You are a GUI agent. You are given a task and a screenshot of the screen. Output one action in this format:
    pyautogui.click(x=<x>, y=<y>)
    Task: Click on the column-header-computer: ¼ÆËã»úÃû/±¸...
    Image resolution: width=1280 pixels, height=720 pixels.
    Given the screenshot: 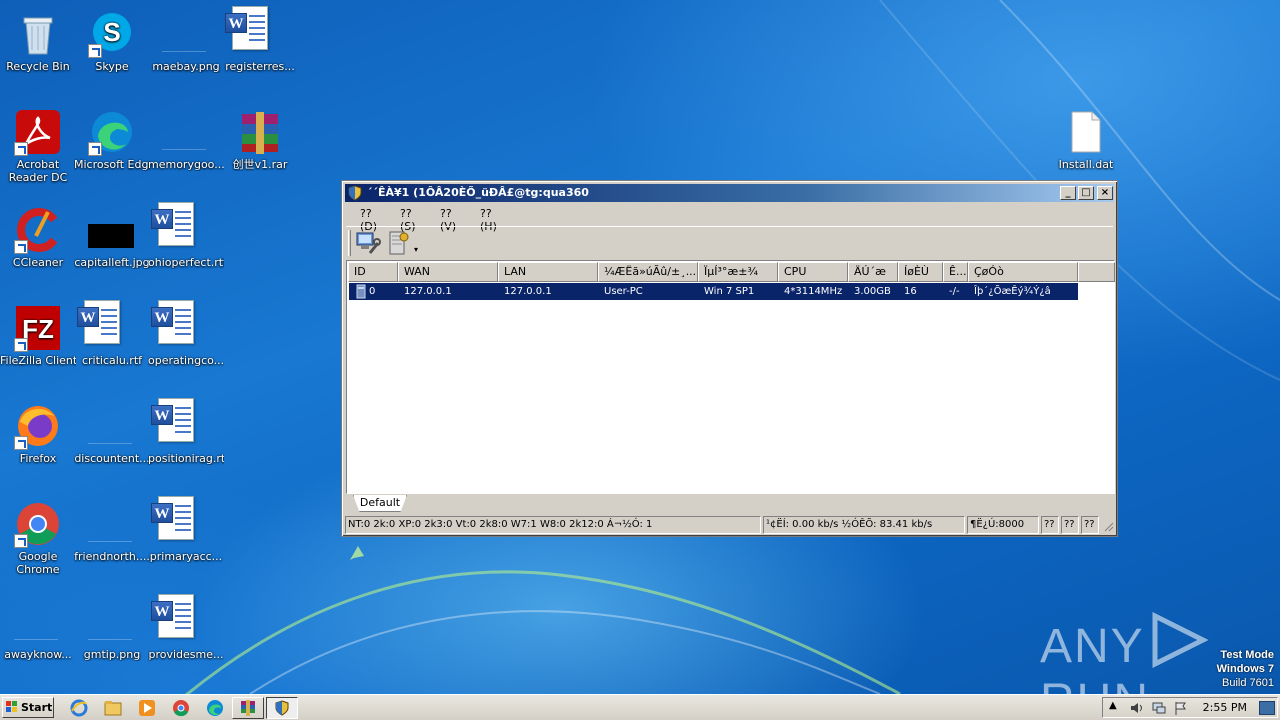 What is the action you would take?
    pyautogui.click(x=648, y=272)
    